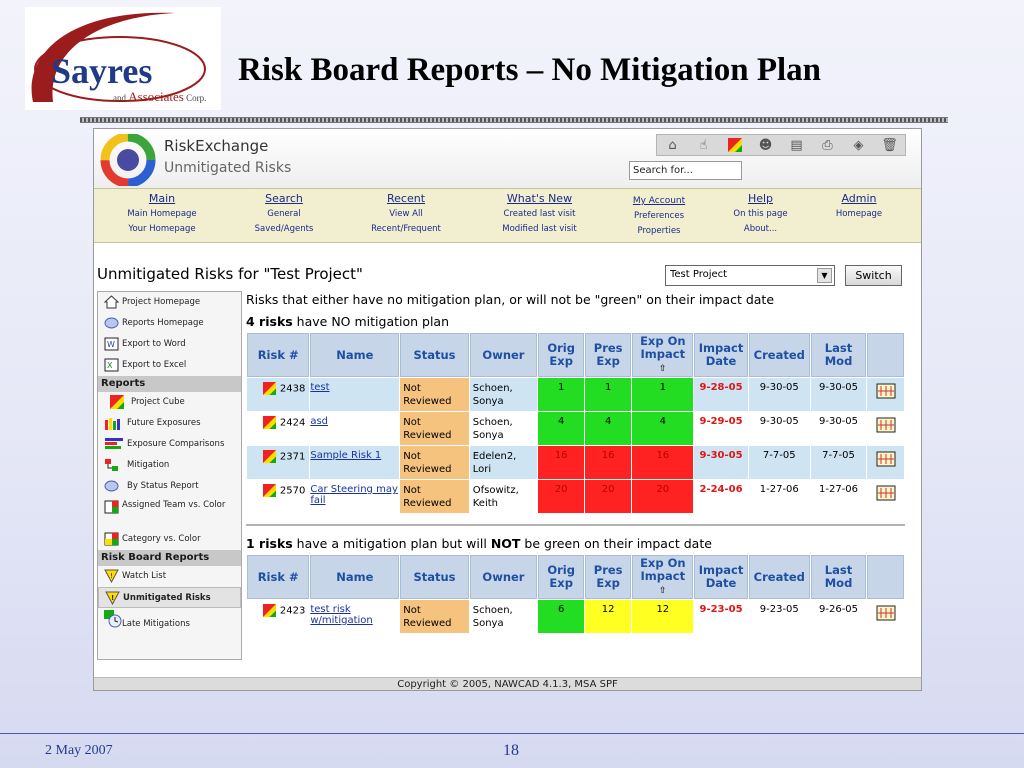 The image size is (1024, 768). Describe the element at coordinates (169, 423) in the screenshot. I see `sidebar-item-future-exposures: Future Exposures` at that location.